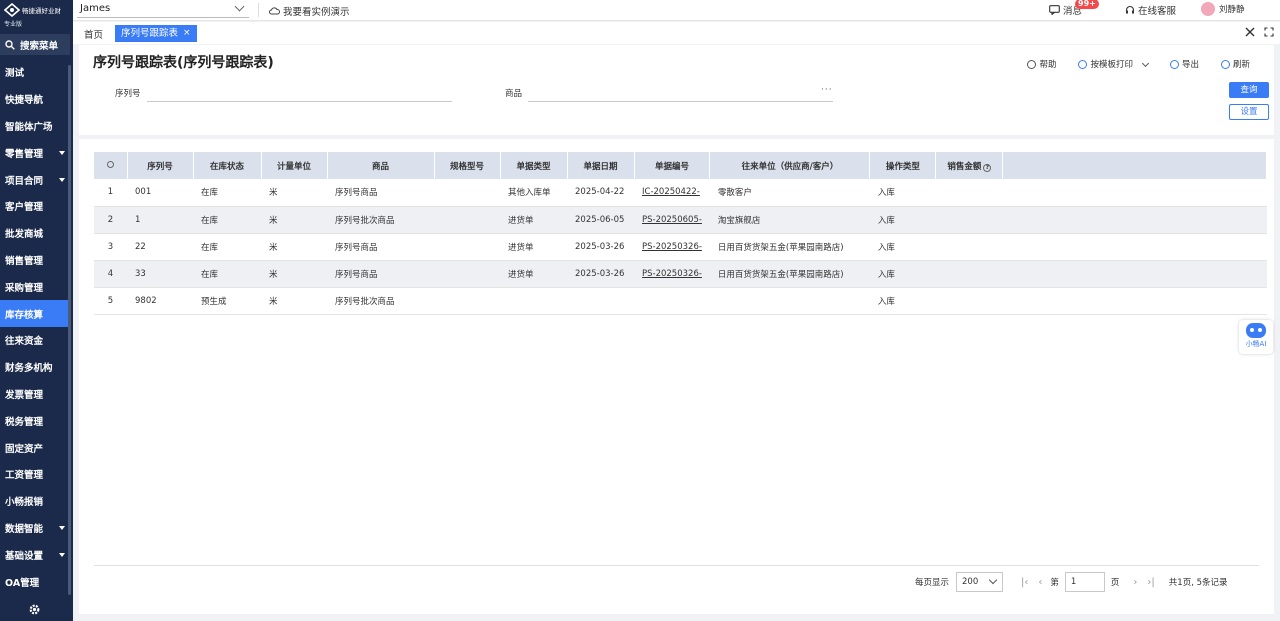  Describe the element at coordinates (24, 154) in the screenshot. I see `sidebar-item-label: 零售管理` at that location.